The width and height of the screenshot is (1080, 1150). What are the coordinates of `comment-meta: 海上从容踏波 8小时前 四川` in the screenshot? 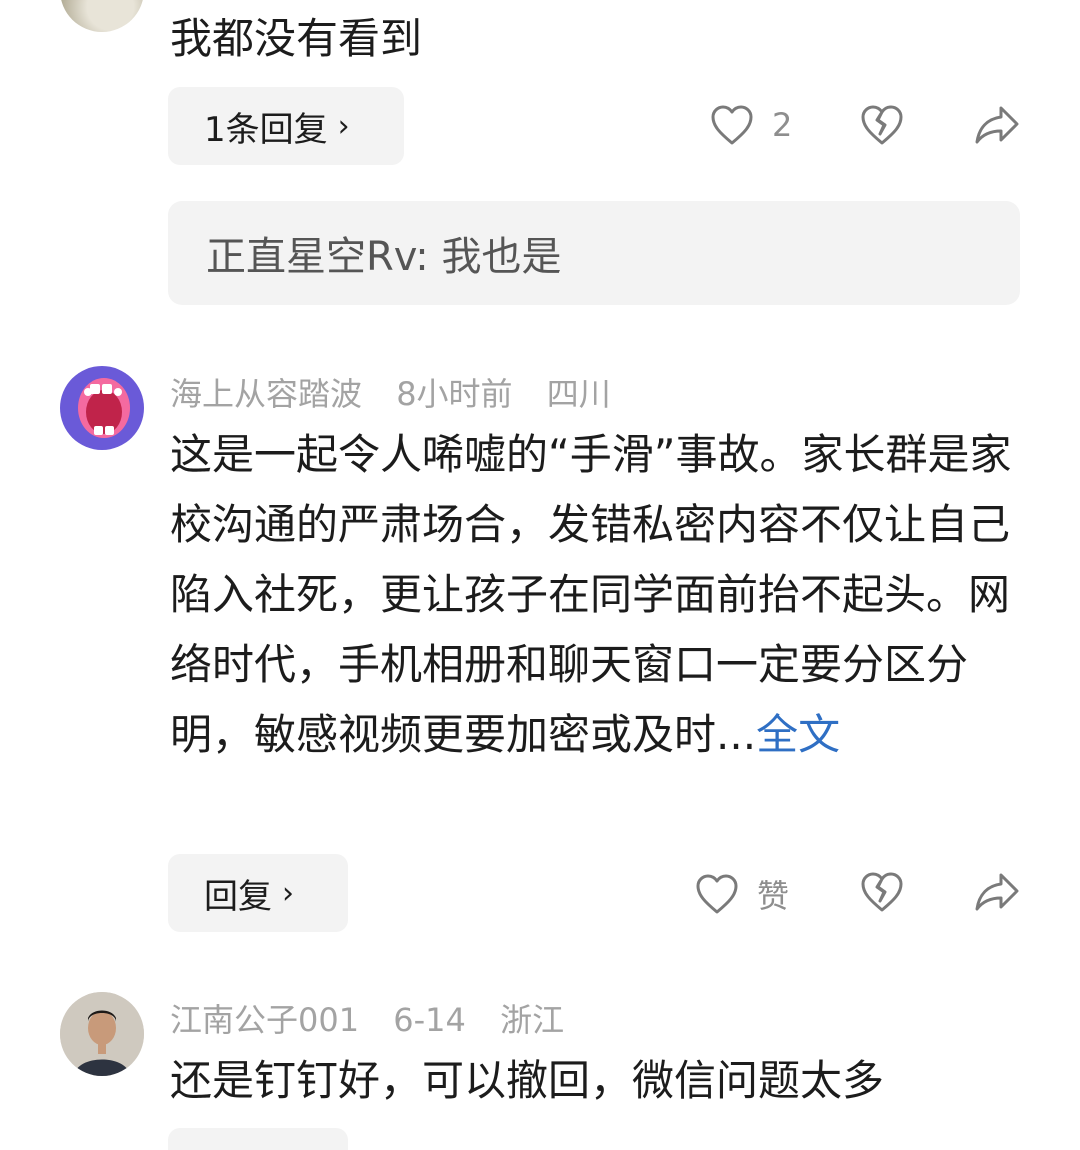 It's located at (402, 392).